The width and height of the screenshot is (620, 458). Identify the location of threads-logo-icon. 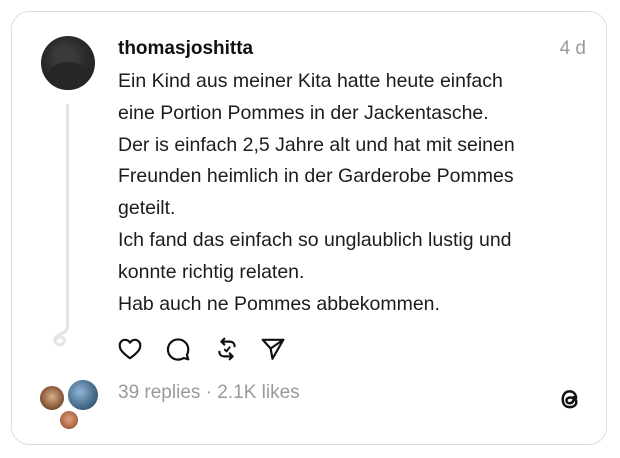
(570, 399).